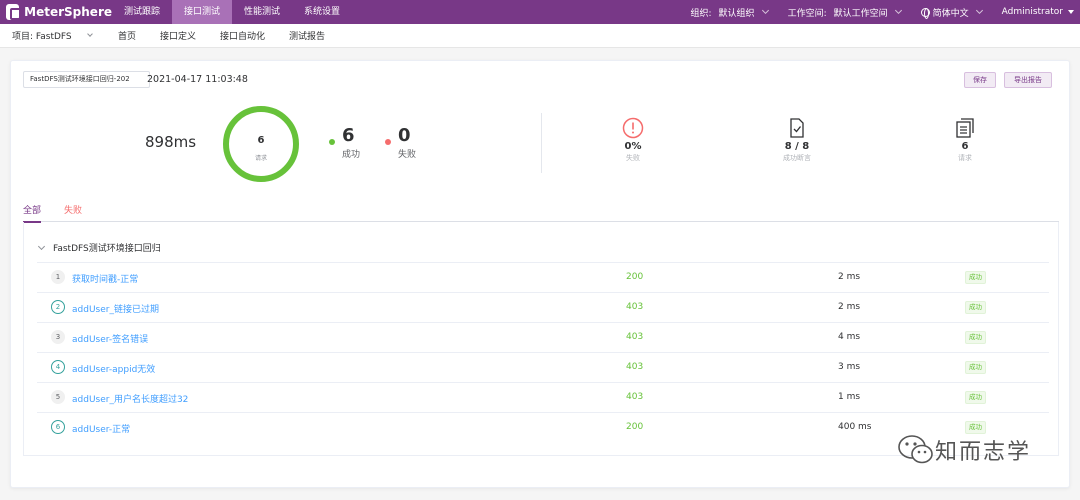 This screenshot has height=500, width=1080. What do you see at coordinates (14, 12) in the screenshot?
I see `metersphere-logo-icon` at bounding box center [14, 12].